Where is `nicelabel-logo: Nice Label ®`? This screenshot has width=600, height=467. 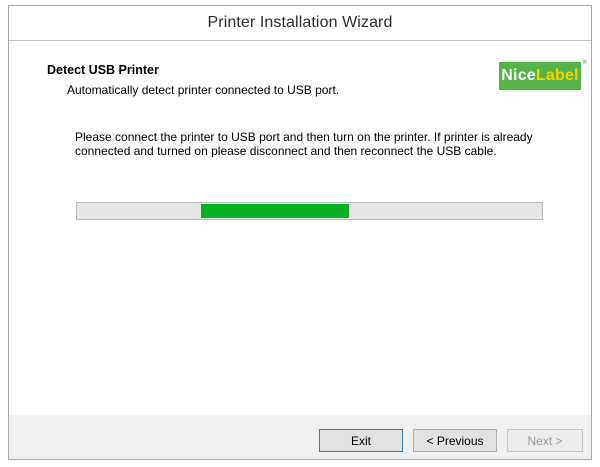 nicelabel-logo: Nice Label ® is located at coordinates (543, 75).